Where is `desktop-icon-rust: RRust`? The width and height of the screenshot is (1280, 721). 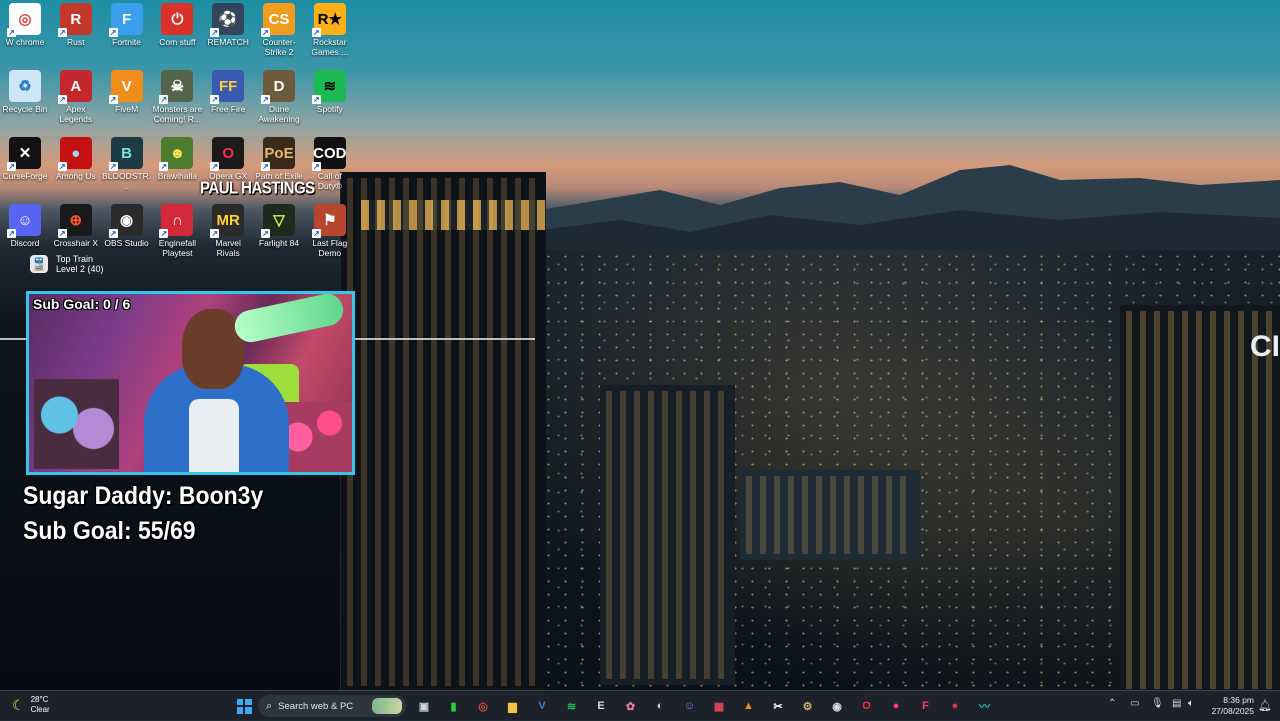
desktop-icon-rust: RRust is located at coordinates (76, 23).